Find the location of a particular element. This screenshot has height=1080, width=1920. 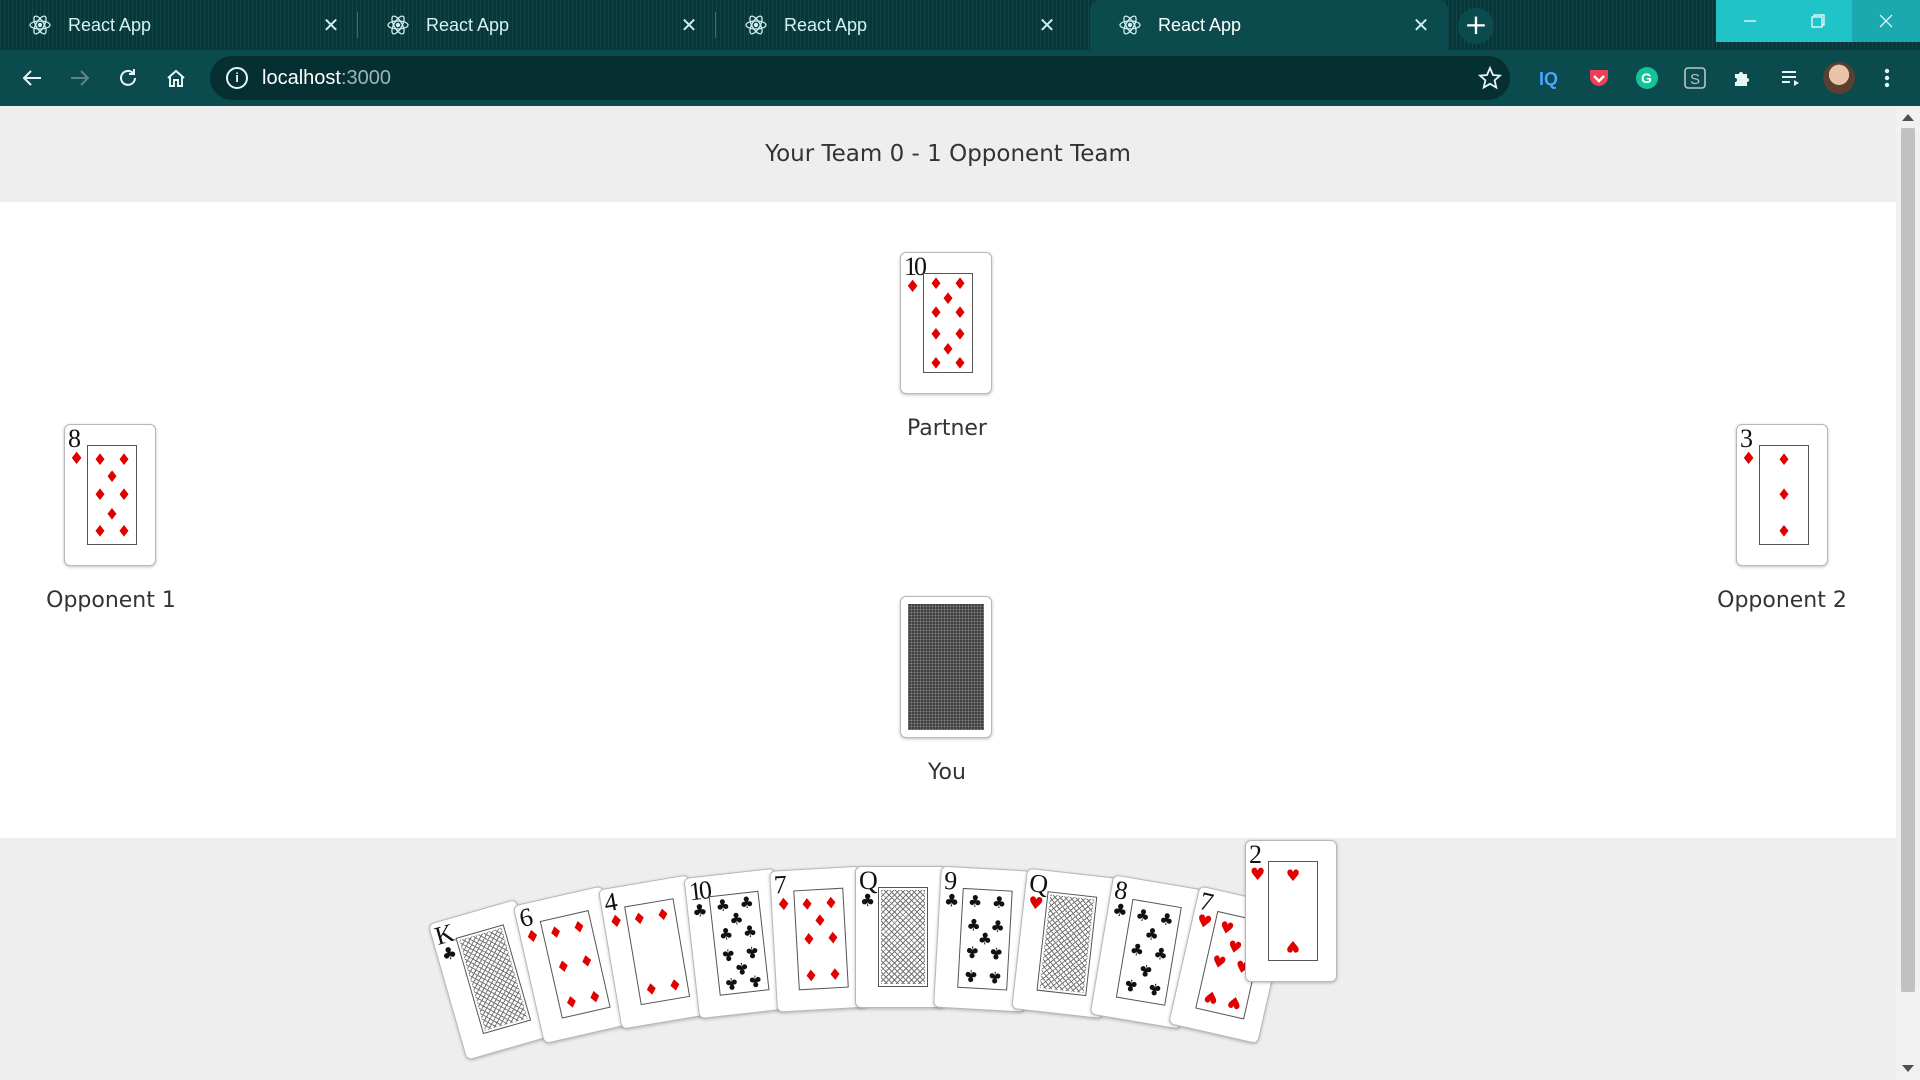

scroll-thumb is located at coordinates (1908, 560).